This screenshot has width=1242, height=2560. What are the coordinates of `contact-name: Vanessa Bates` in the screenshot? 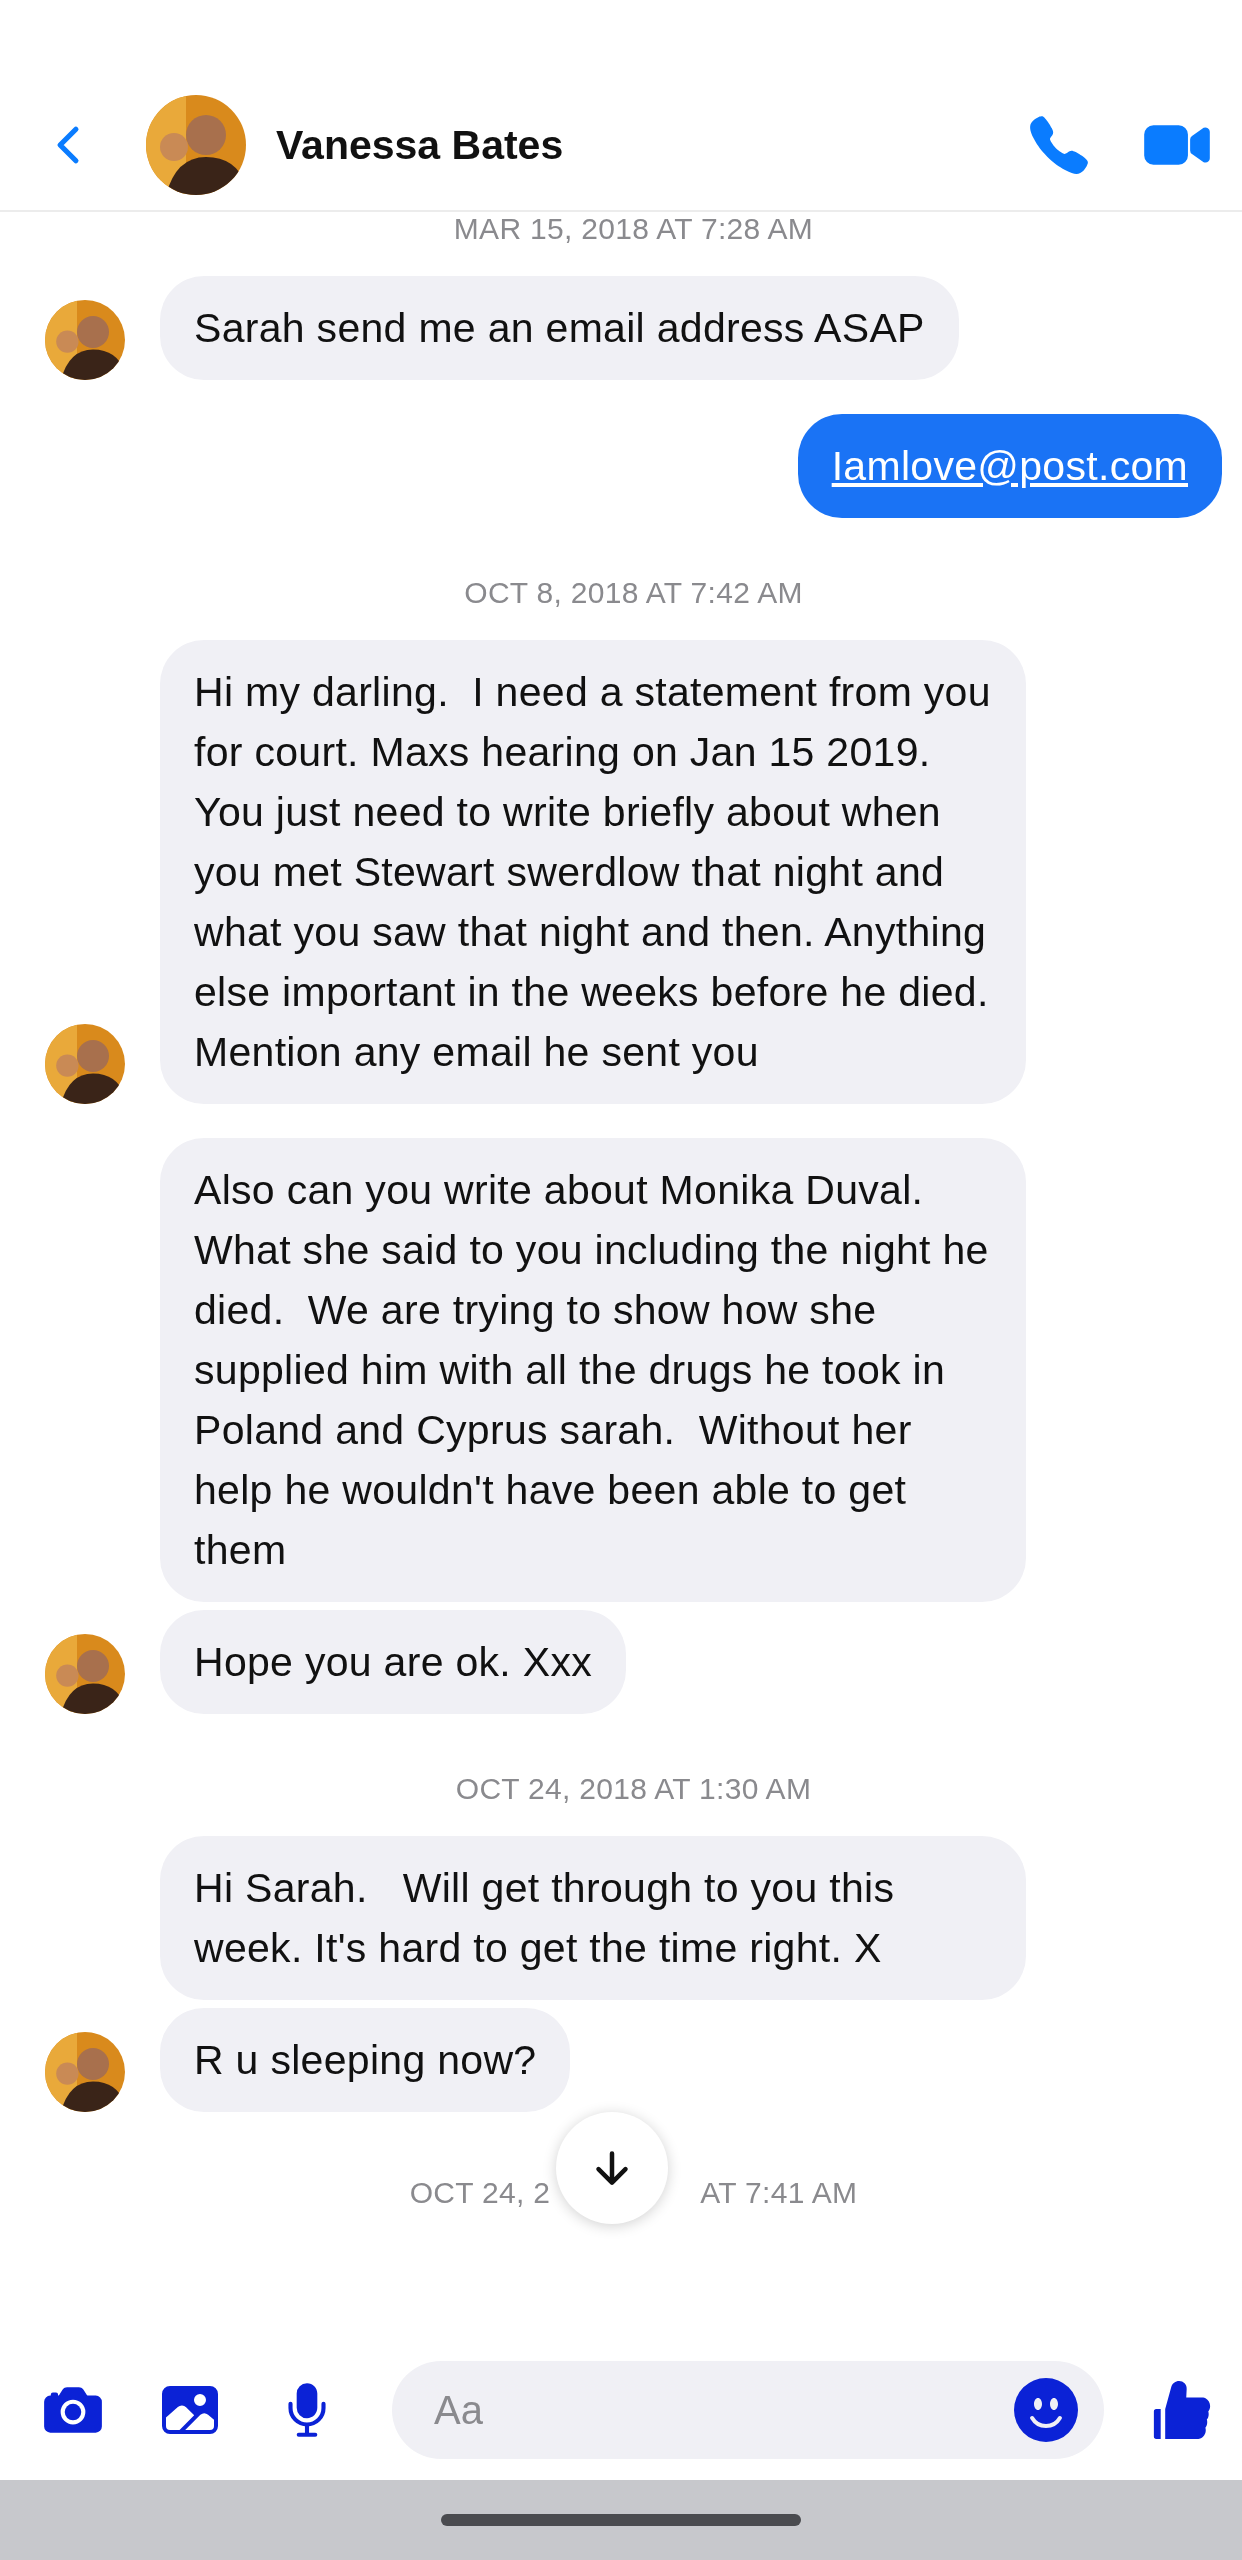 It's located at (420, 145).